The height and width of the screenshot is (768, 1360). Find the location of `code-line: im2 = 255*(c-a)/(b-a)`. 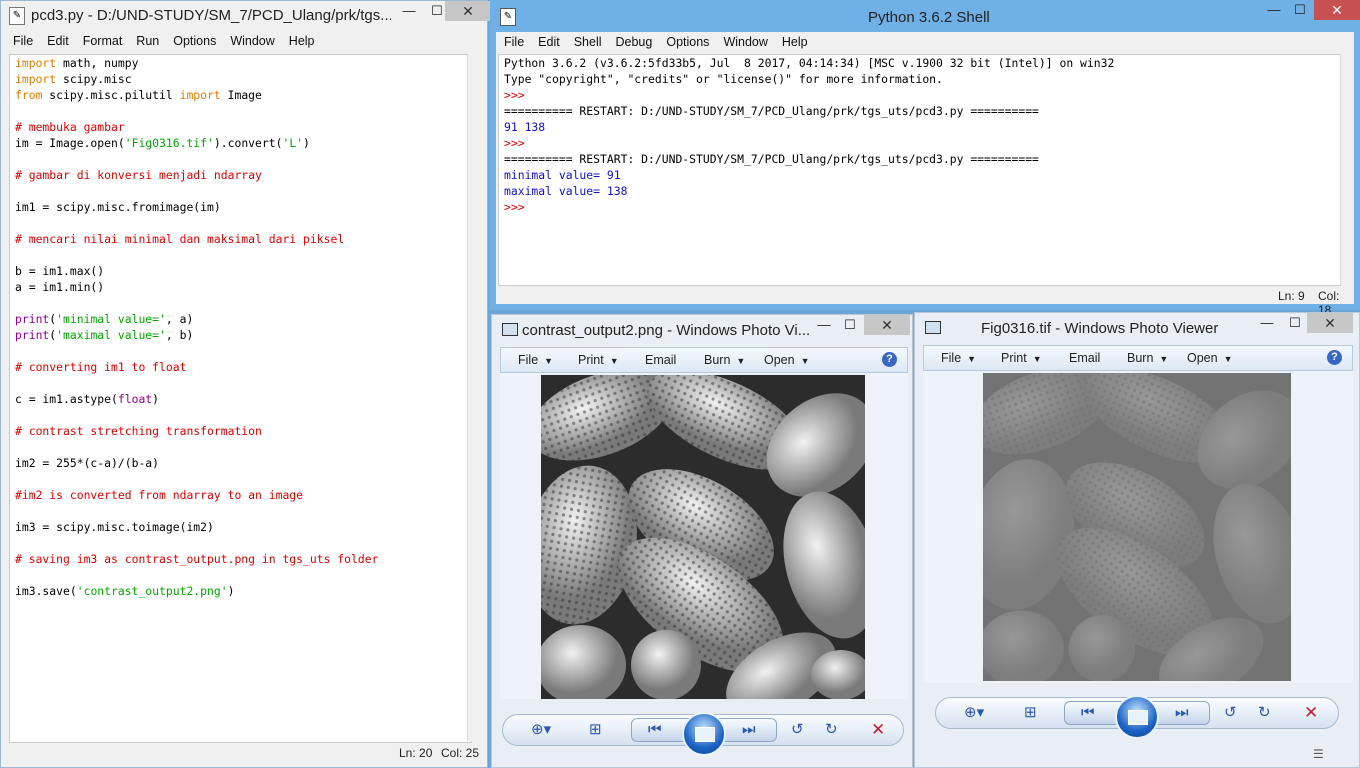

code-line: im2 = 255*(c-a)/(b-a) is located at coordinates (243, 463).